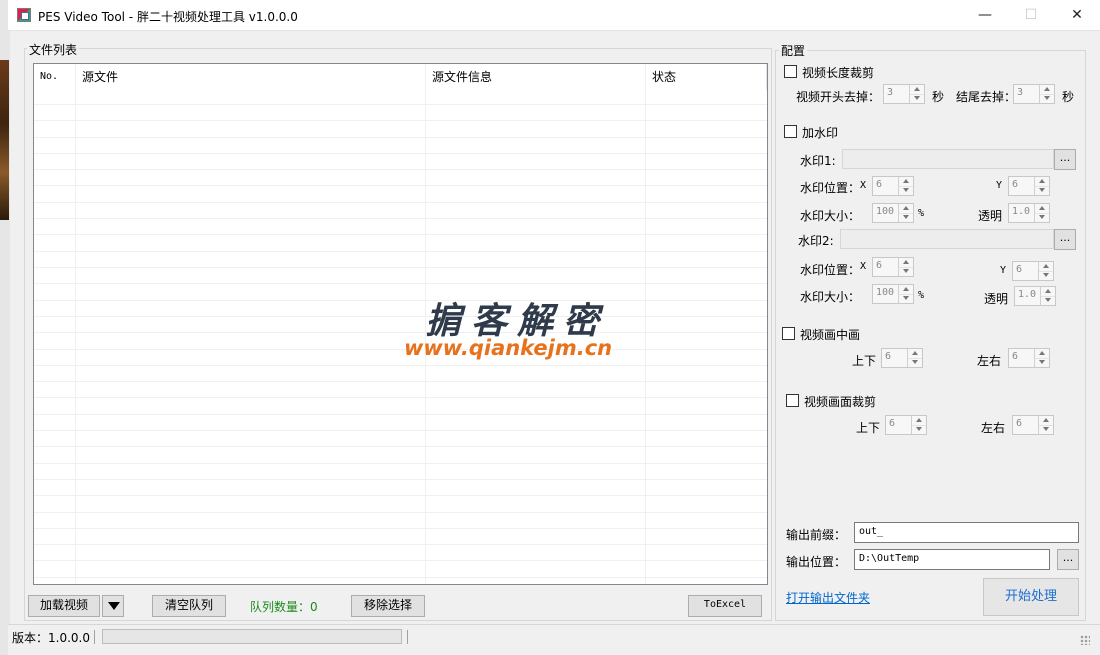  Describe the element at coordinates (948, 159) in the screenshot. I see `wm1-path-input` at that location.